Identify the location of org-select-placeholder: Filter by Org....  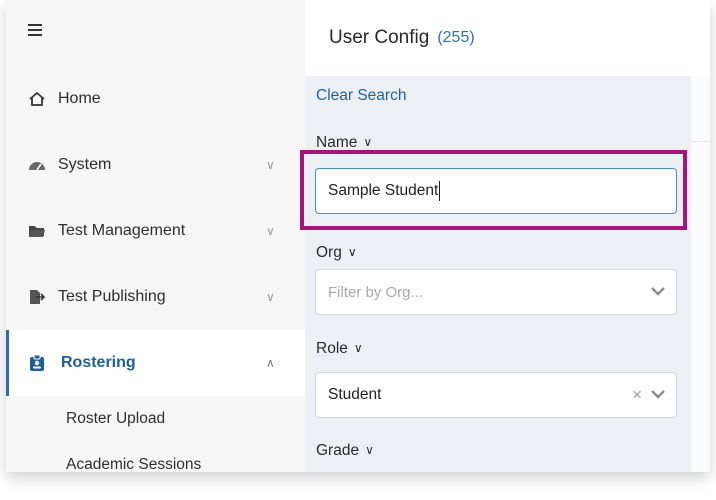
(376, 292).